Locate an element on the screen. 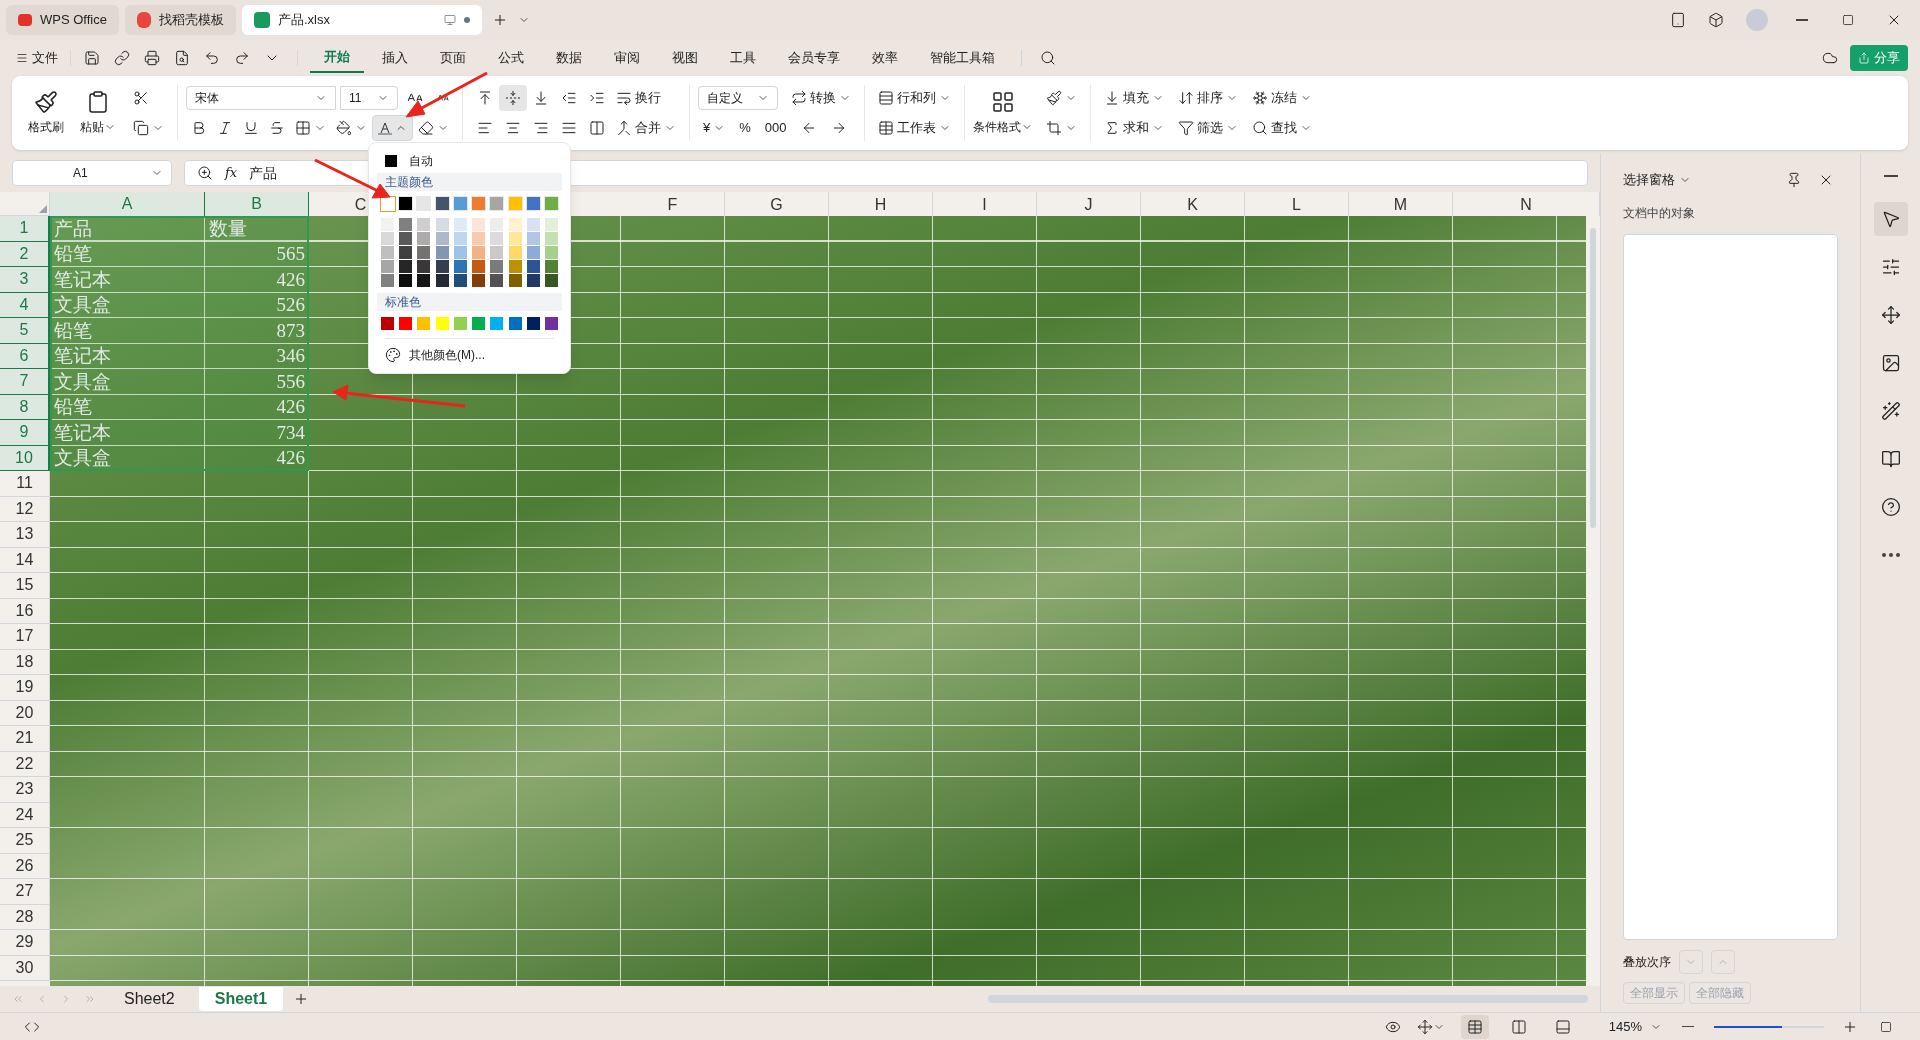  wrap-text-button: 换行 is located at coordinates (638, 98).